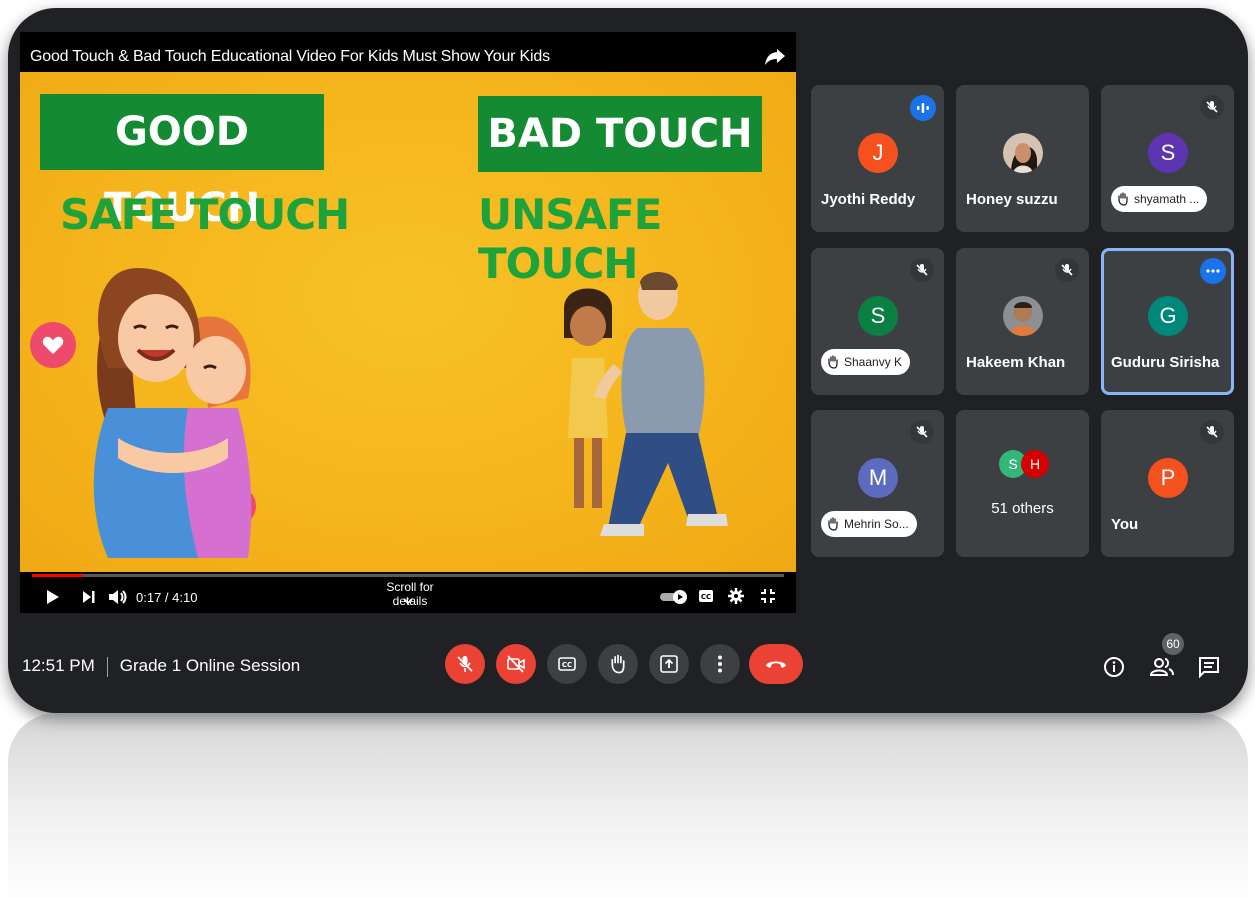 This screenshot has width=1255, height=898. Describe the element at coordinates (1168, 316) in the screenshot. I see `avatar: G` at that location.